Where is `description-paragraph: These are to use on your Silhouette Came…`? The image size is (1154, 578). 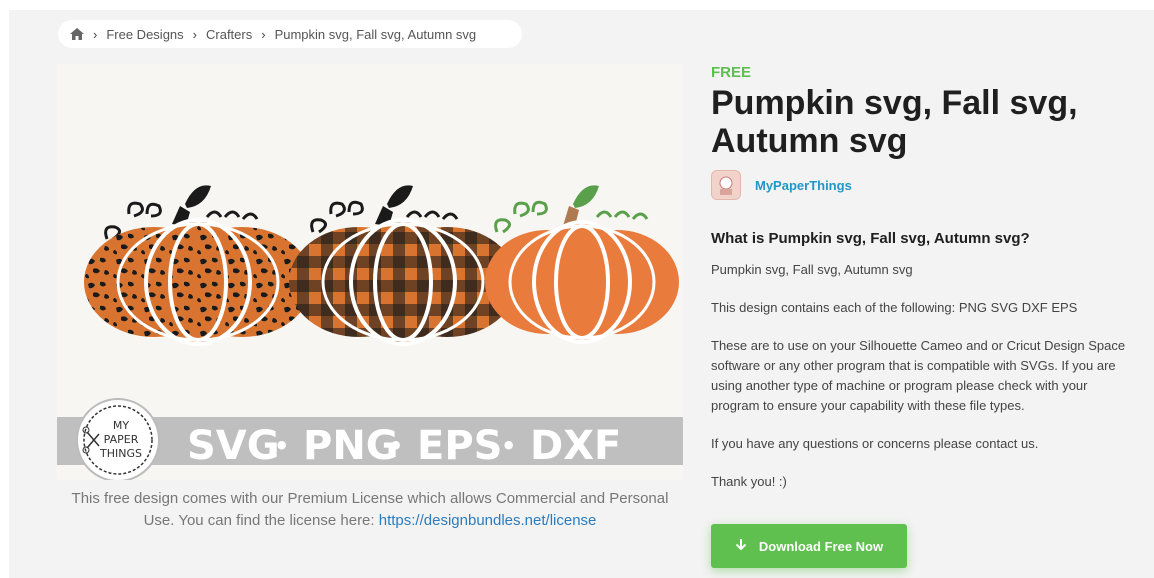
description-paragraph: These are to use on your Silhouette Came… is located at coordinates (918, 375).